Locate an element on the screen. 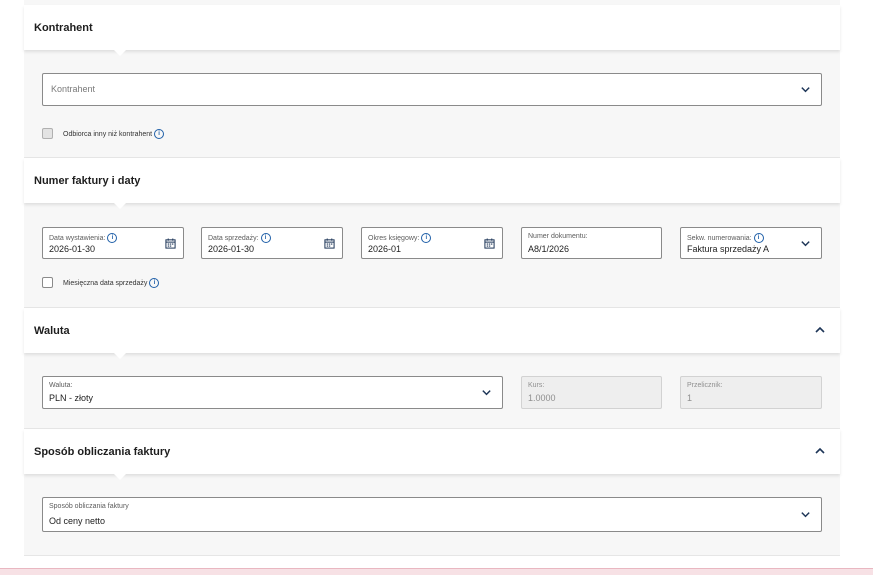 This screenshot has height=575, width=873. sposob-obliczania-label: Sposób obliczania faktury is located at coordinates (89, 506).